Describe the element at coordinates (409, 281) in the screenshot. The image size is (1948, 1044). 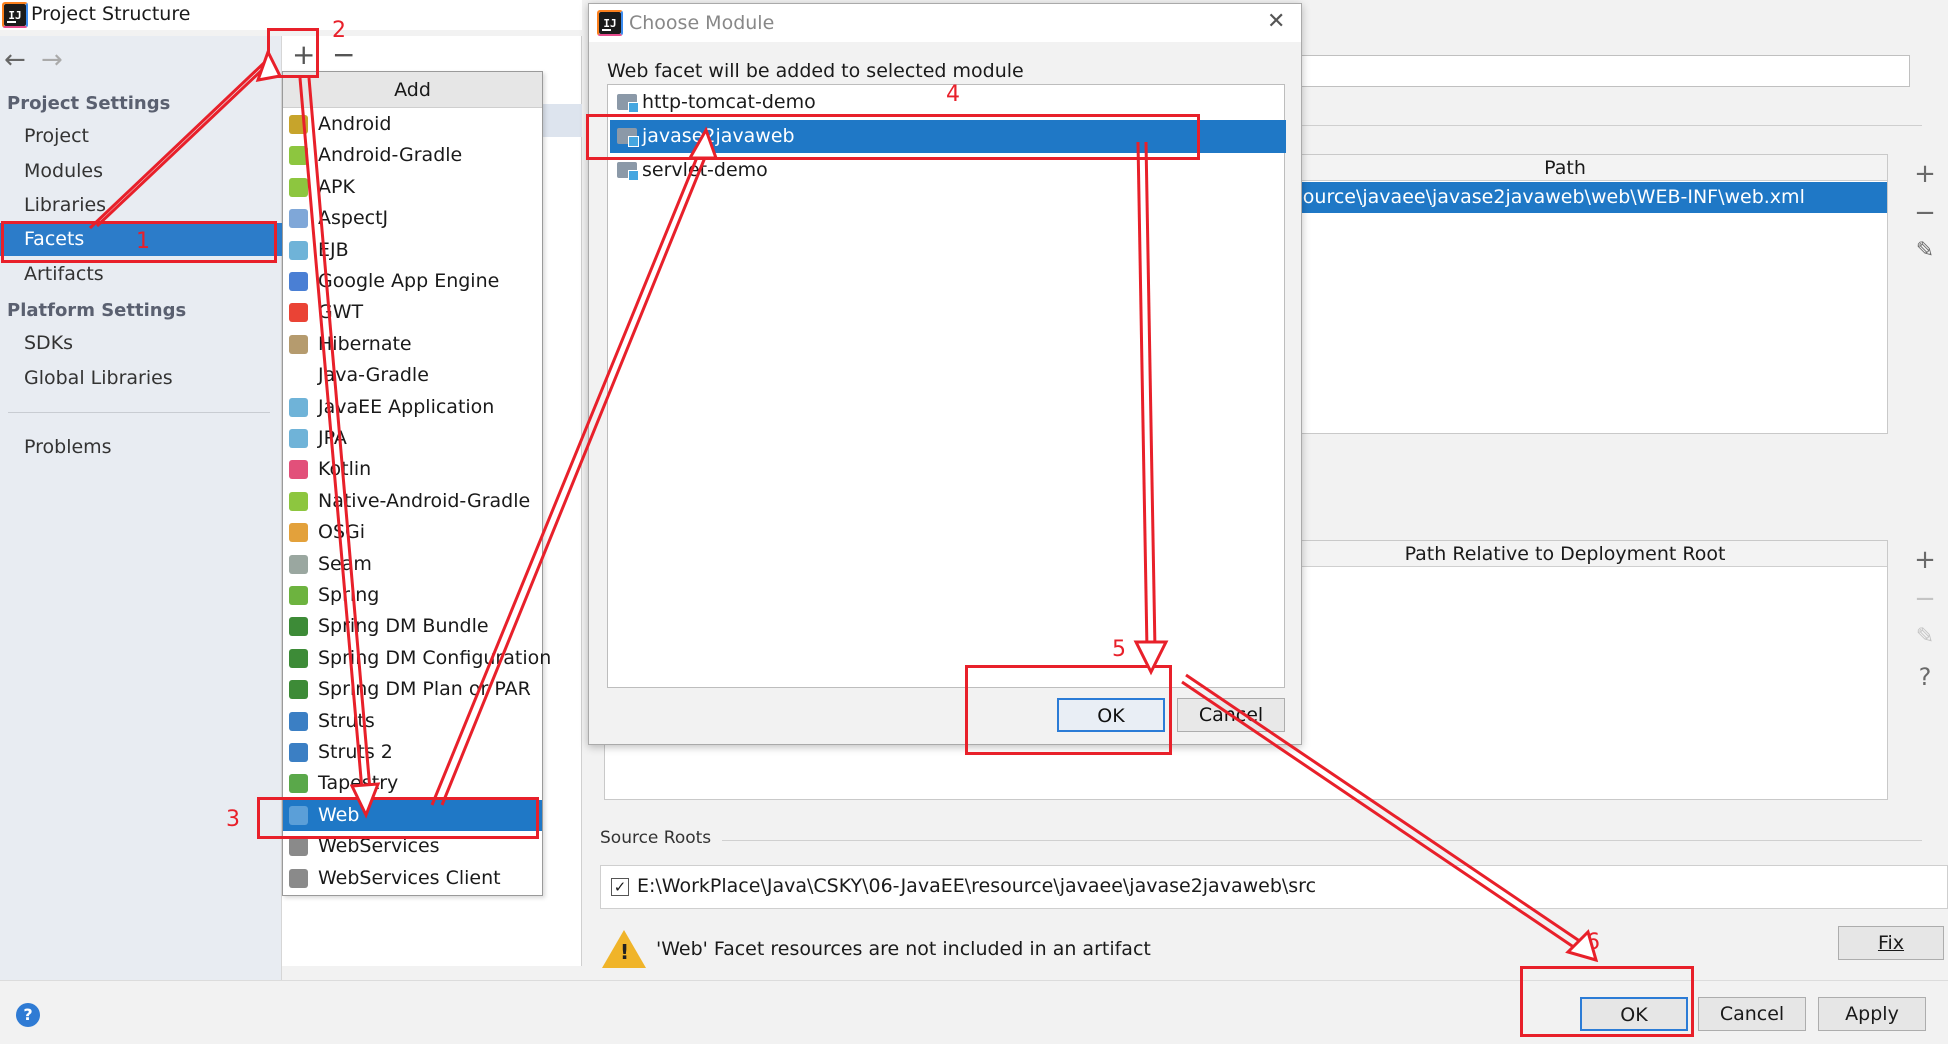
I see `add-popup-item-label: Google App Engine` at that location.